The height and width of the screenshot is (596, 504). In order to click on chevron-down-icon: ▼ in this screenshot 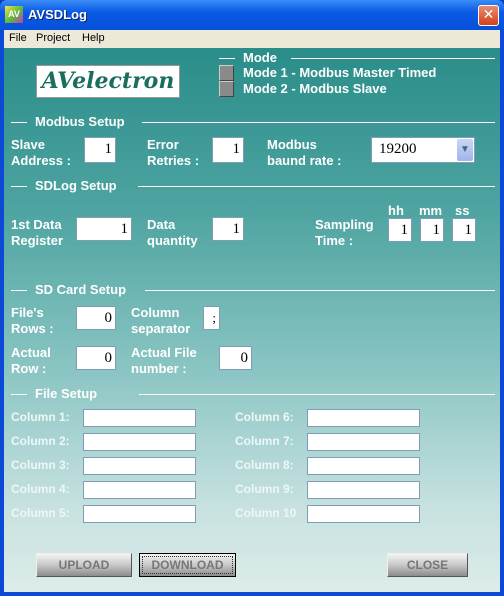, I will do `click(465, 150)`.